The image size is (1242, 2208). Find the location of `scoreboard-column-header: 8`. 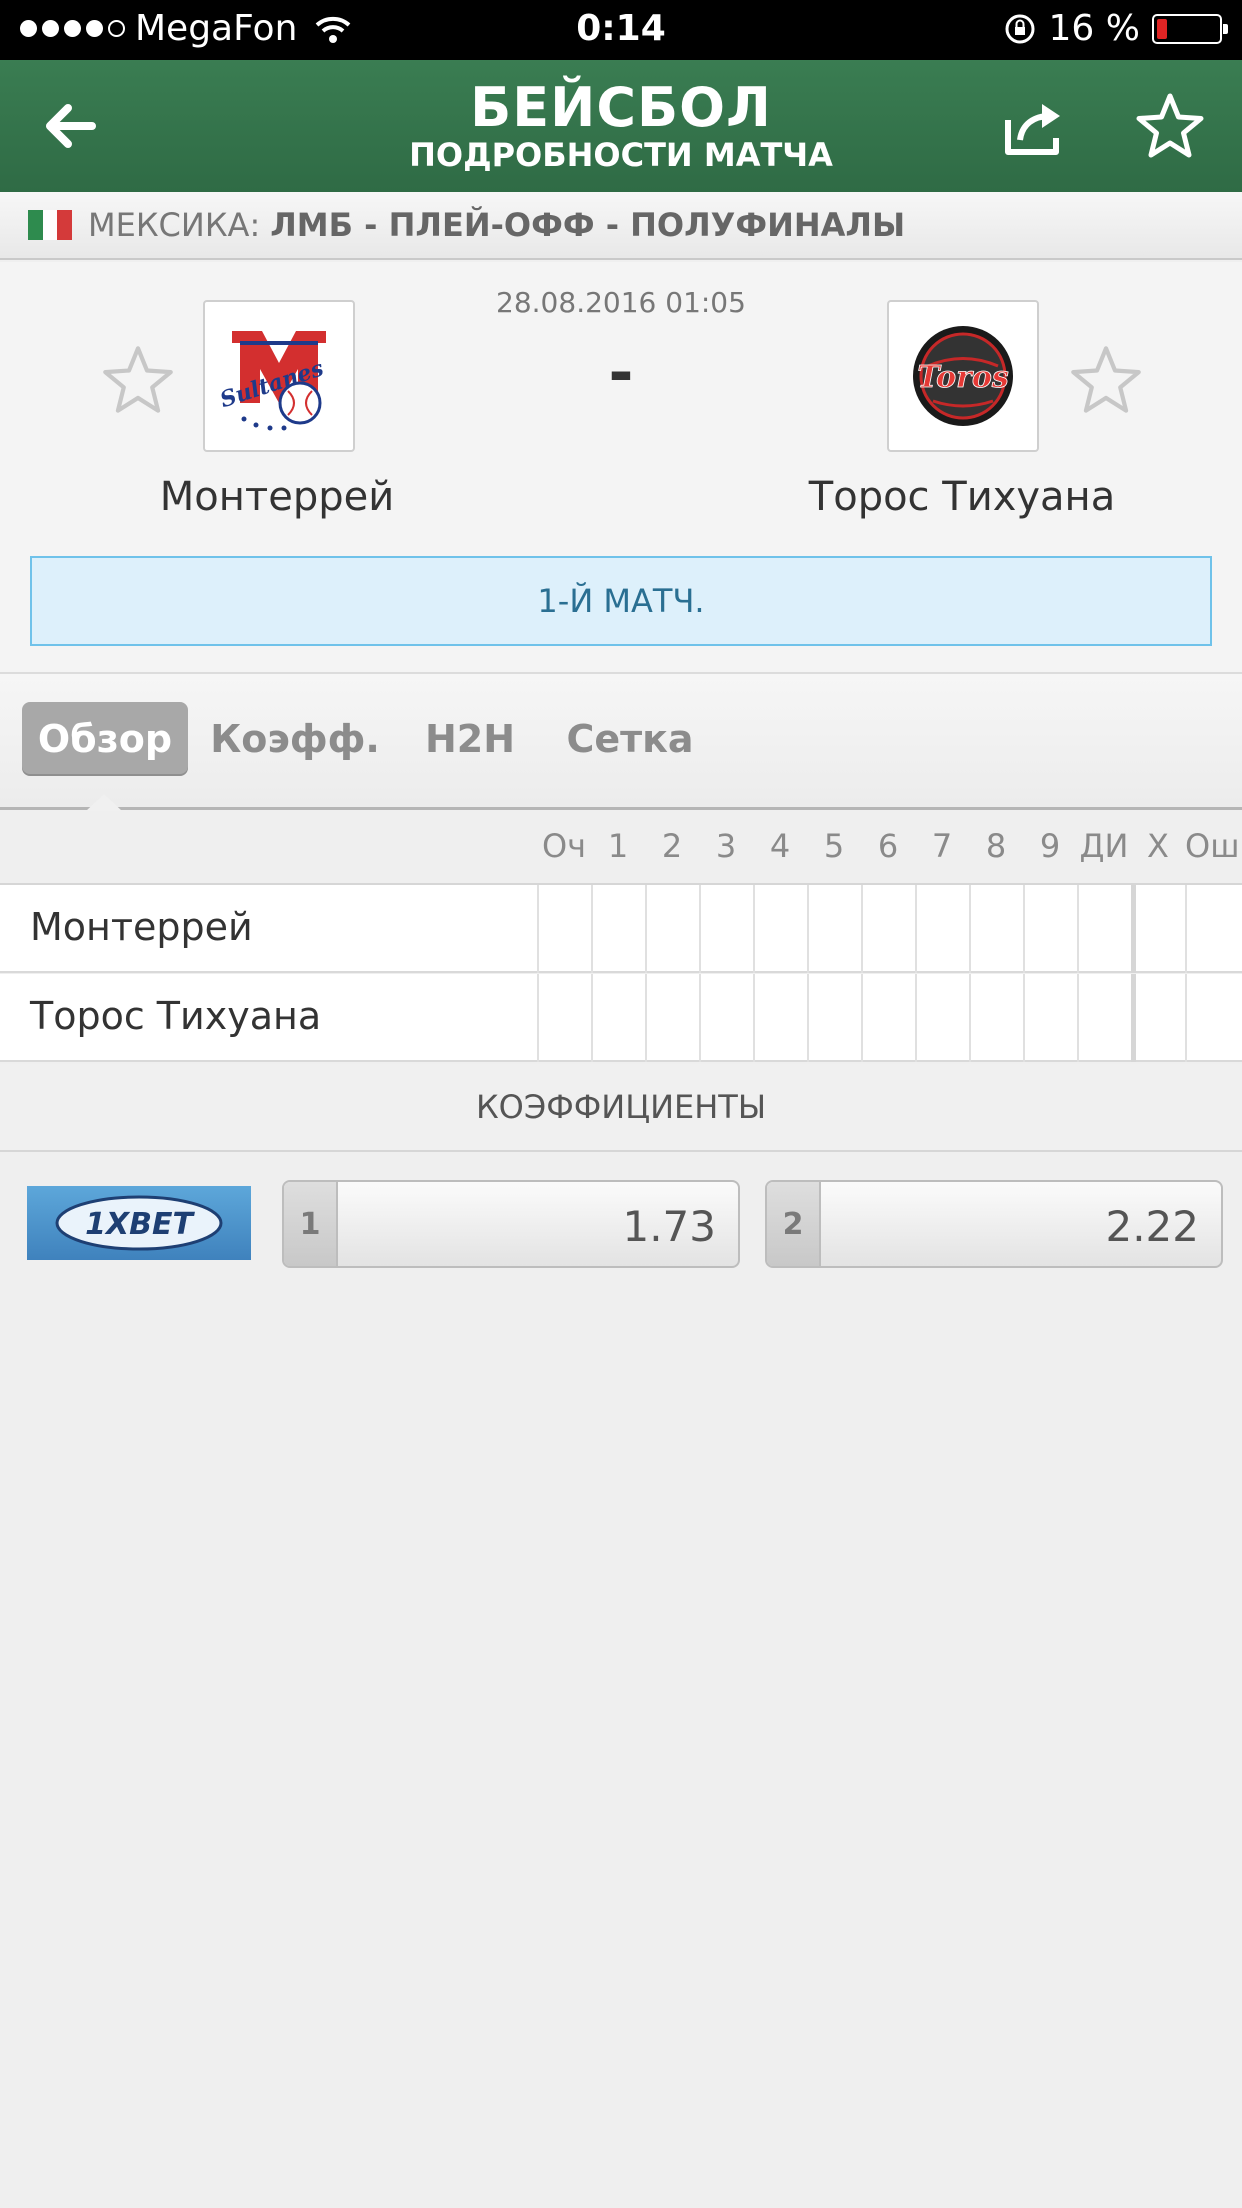

scoreboard-column-header: 8 is located at coordinates (996, 846).